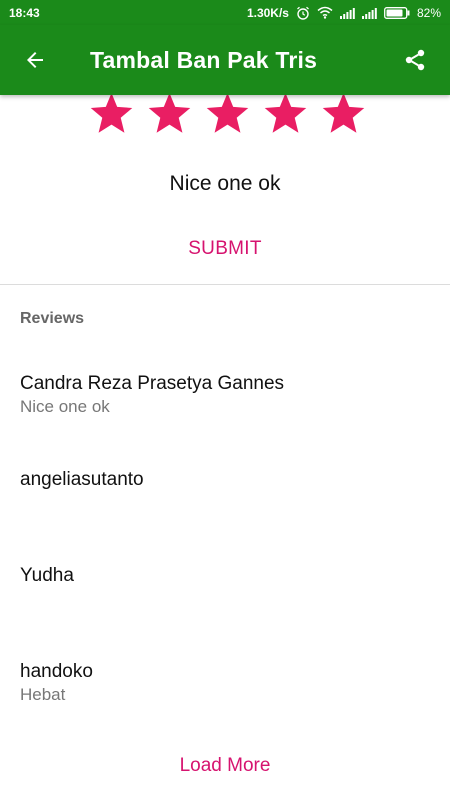 The image size is (450, 800). What do you see at coordinates (225, 576) in the screenshot?
I see `review-item: Yudha` at bounding box center [225, 576].